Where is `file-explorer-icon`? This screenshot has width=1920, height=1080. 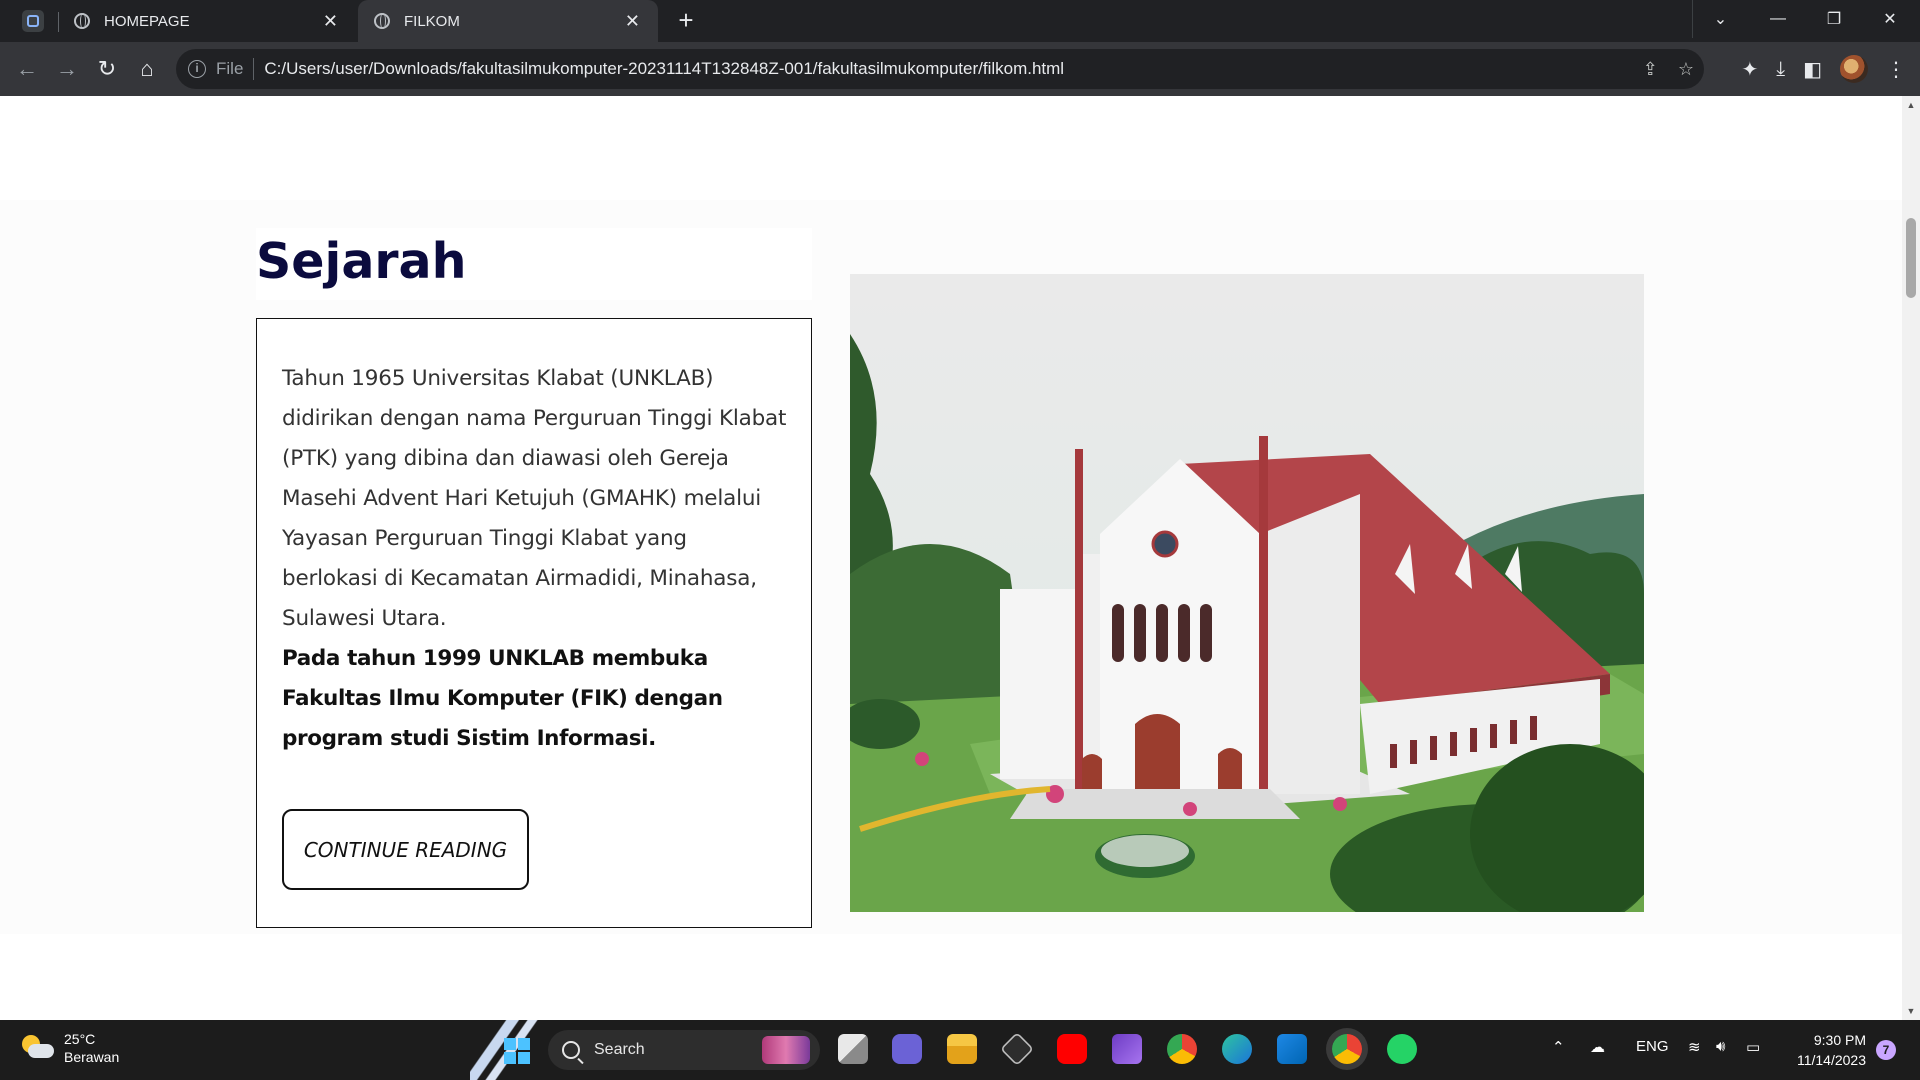
file-explorer-icon is located at coordinates (962, 1049).